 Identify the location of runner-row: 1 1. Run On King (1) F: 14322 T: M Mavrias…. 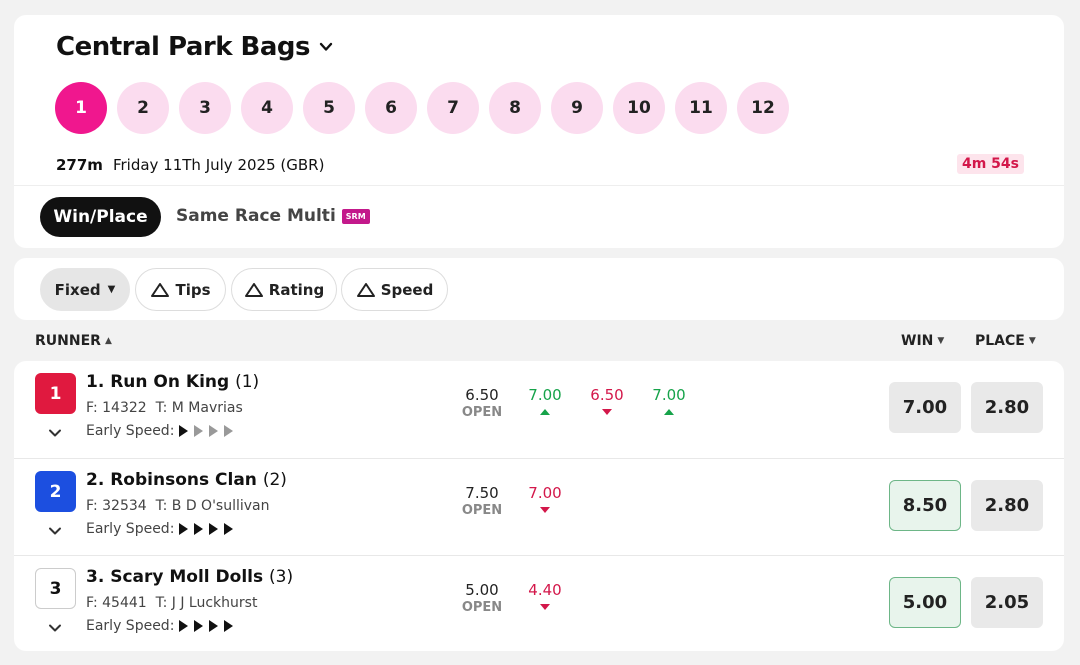
(539, 409).